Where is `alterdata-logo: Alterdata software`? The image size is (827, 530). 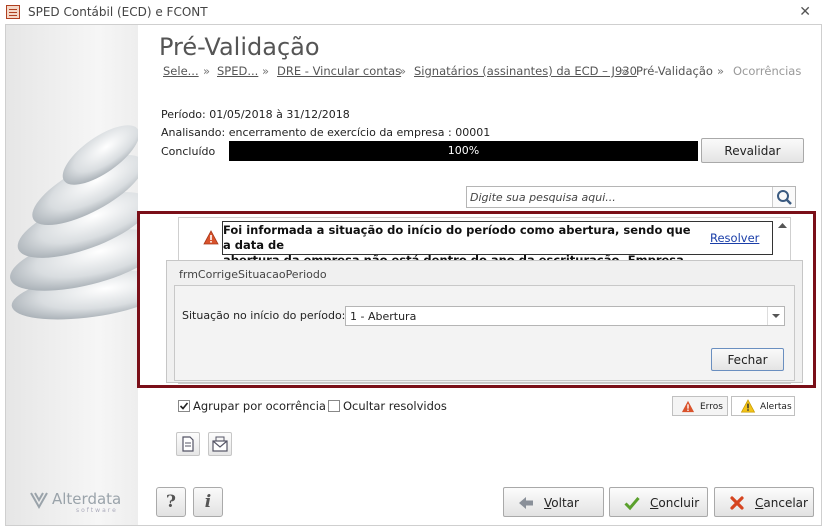 alterdata-logo: Alterdata software is located at coordinates (80, 502).